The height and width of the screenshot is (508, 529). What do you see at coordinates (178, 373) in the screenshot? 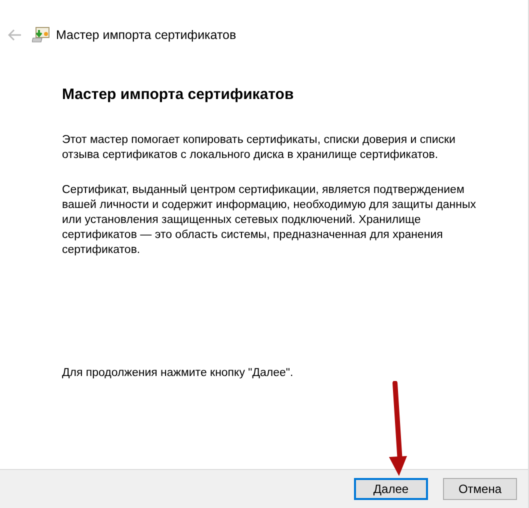
I see `instruction-text: Для продолжения нажмите кнопку "Далее".` at bounding box center [178, 373].